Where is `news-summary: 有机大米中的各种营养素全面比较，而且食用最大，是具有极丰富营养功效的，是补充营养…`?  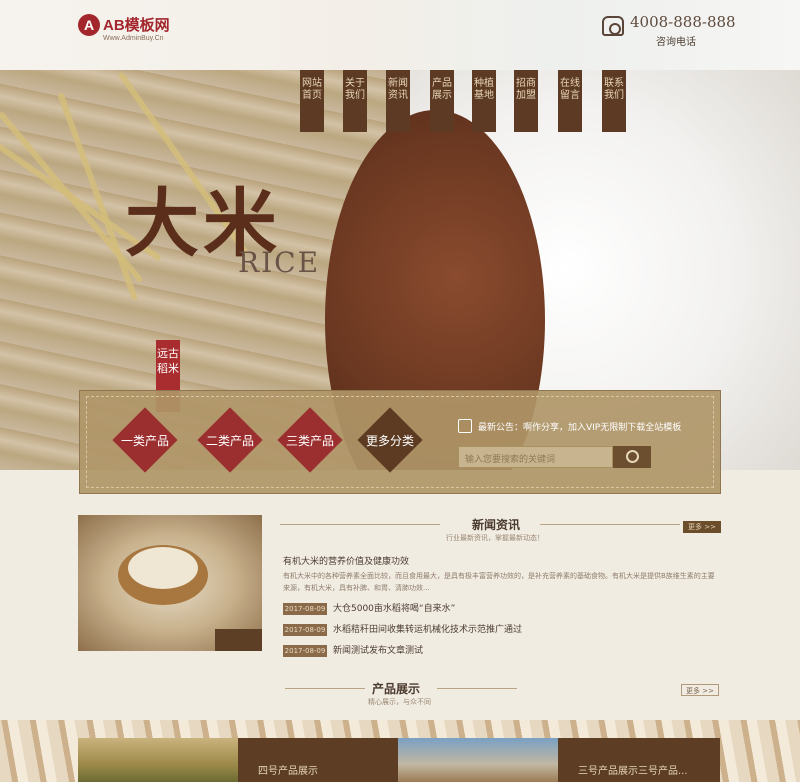
news-summary: 有机大米中的各种营养素全面比较，而且食用最大，是具有极丰富营养功效的，是补充营养… is located at coordinates (499, 582).